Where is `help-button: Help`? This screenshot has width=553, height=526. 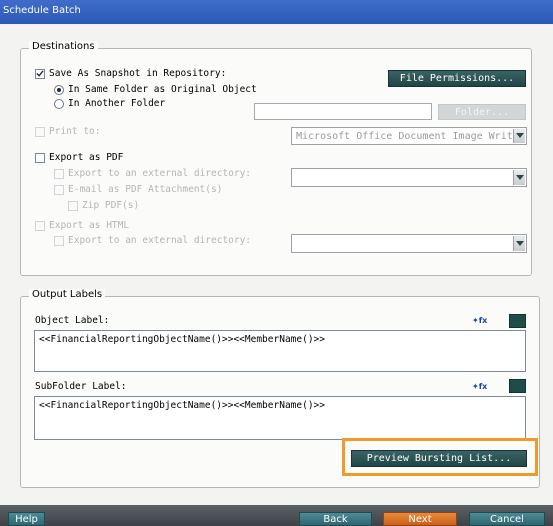 help-button: Help is located at coordinates (26, 519).